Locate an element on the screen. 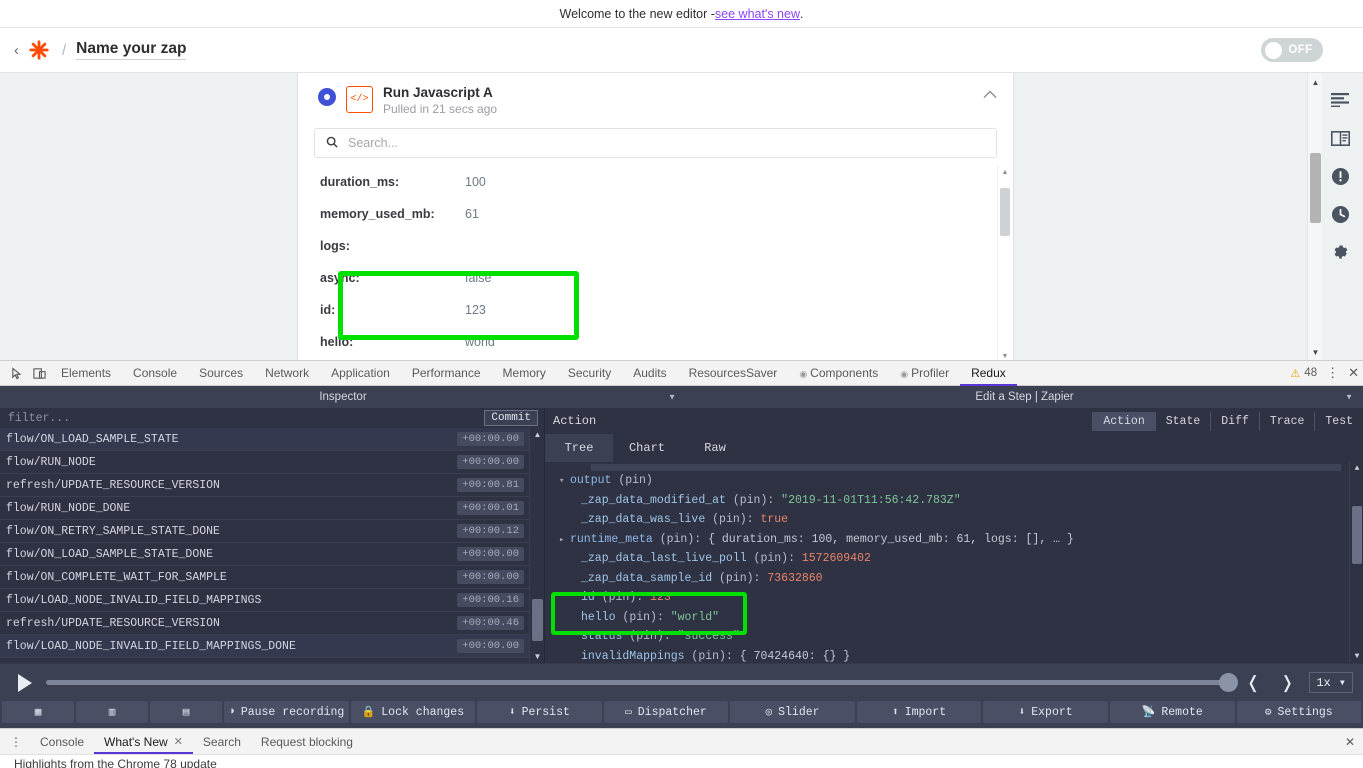 The image size is (1363, 768). import-button: ⬆ Import is located at coordinates (919, 712).